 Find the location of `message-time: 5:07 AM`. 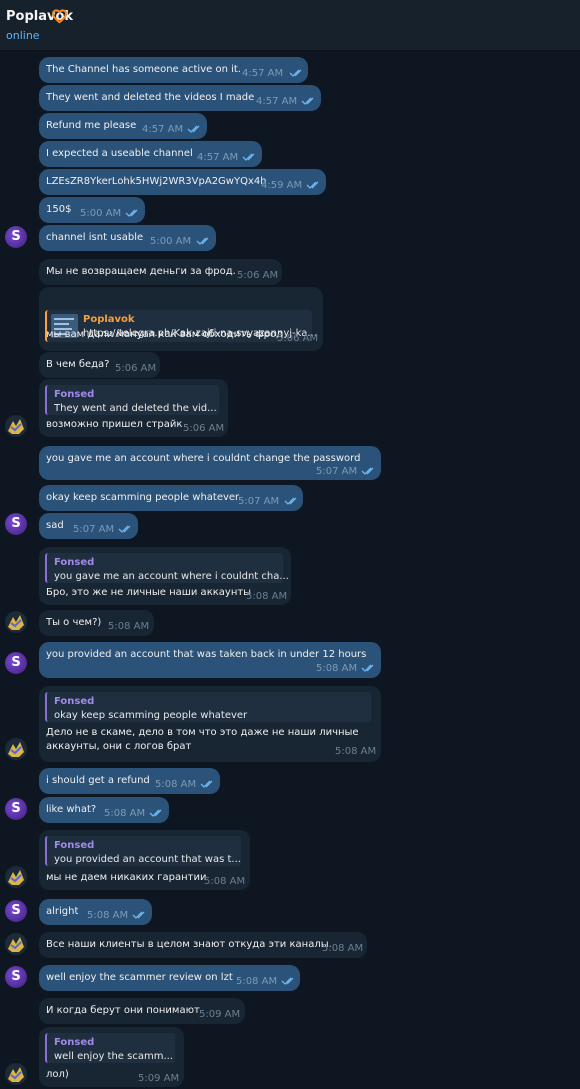

message-time: 5:07 AM is located at coordinates (94, 529).